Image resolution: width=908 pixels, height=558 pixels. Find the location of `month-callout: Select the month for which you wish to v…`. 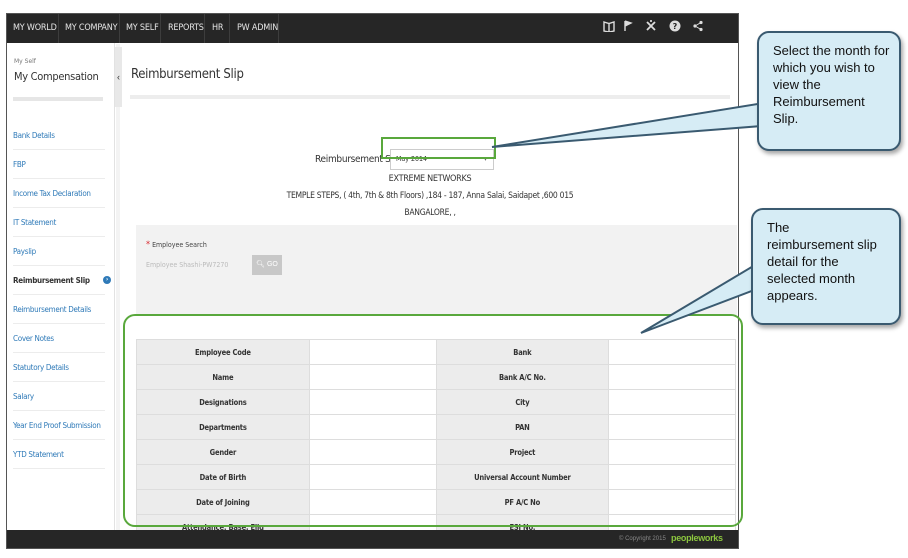

month-callout: Select the month for which you wish to v… is located at coordinates (829, 91).